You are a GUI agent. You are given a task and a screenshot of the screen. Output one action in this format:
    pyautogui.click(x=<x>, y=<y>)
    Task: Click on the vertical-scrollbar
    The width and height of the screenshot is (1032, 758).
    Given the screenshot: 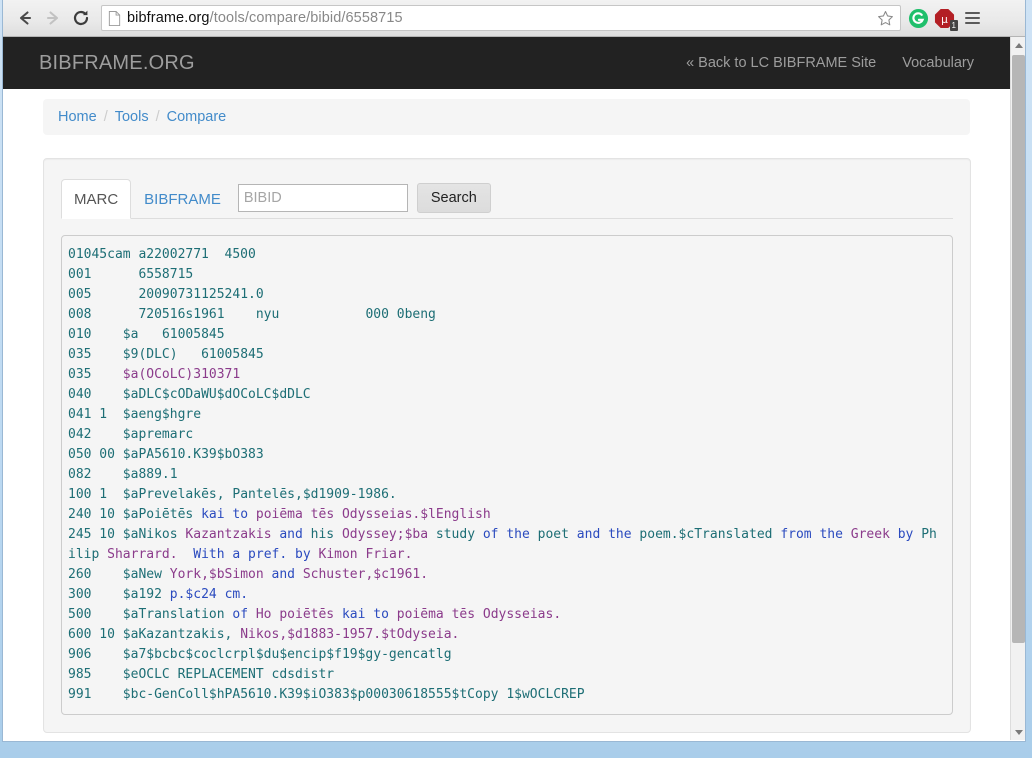 What is the action you would take?
    pyautogui.click(x=1017, y=388)
    